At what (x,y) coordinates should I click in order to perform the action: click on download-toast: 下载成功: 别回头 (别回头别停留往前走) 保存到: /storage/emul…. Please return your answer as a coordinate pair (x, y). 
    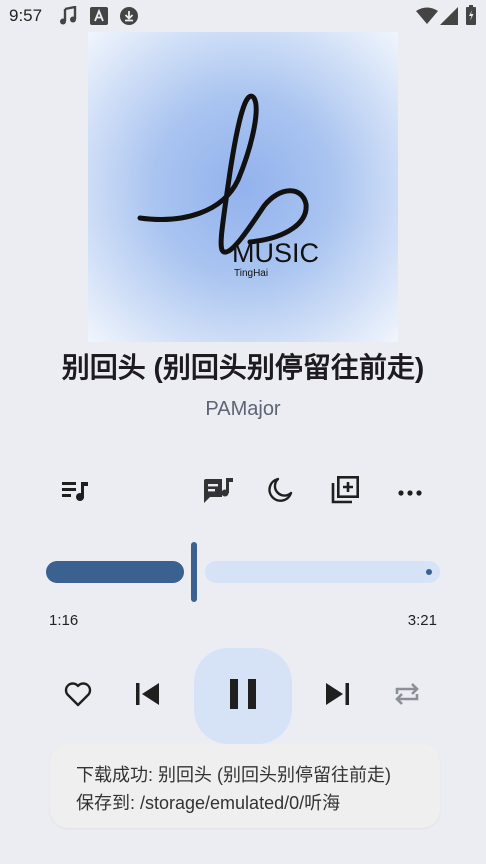
    Looking at the image, I should click on (245, 786).